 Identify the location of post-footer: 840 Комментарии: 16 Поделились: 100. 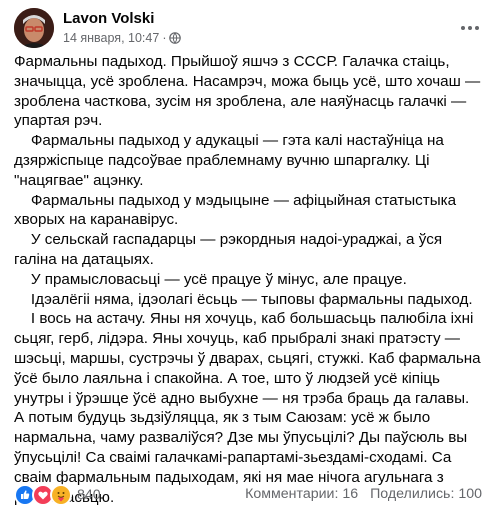
(248, 495).